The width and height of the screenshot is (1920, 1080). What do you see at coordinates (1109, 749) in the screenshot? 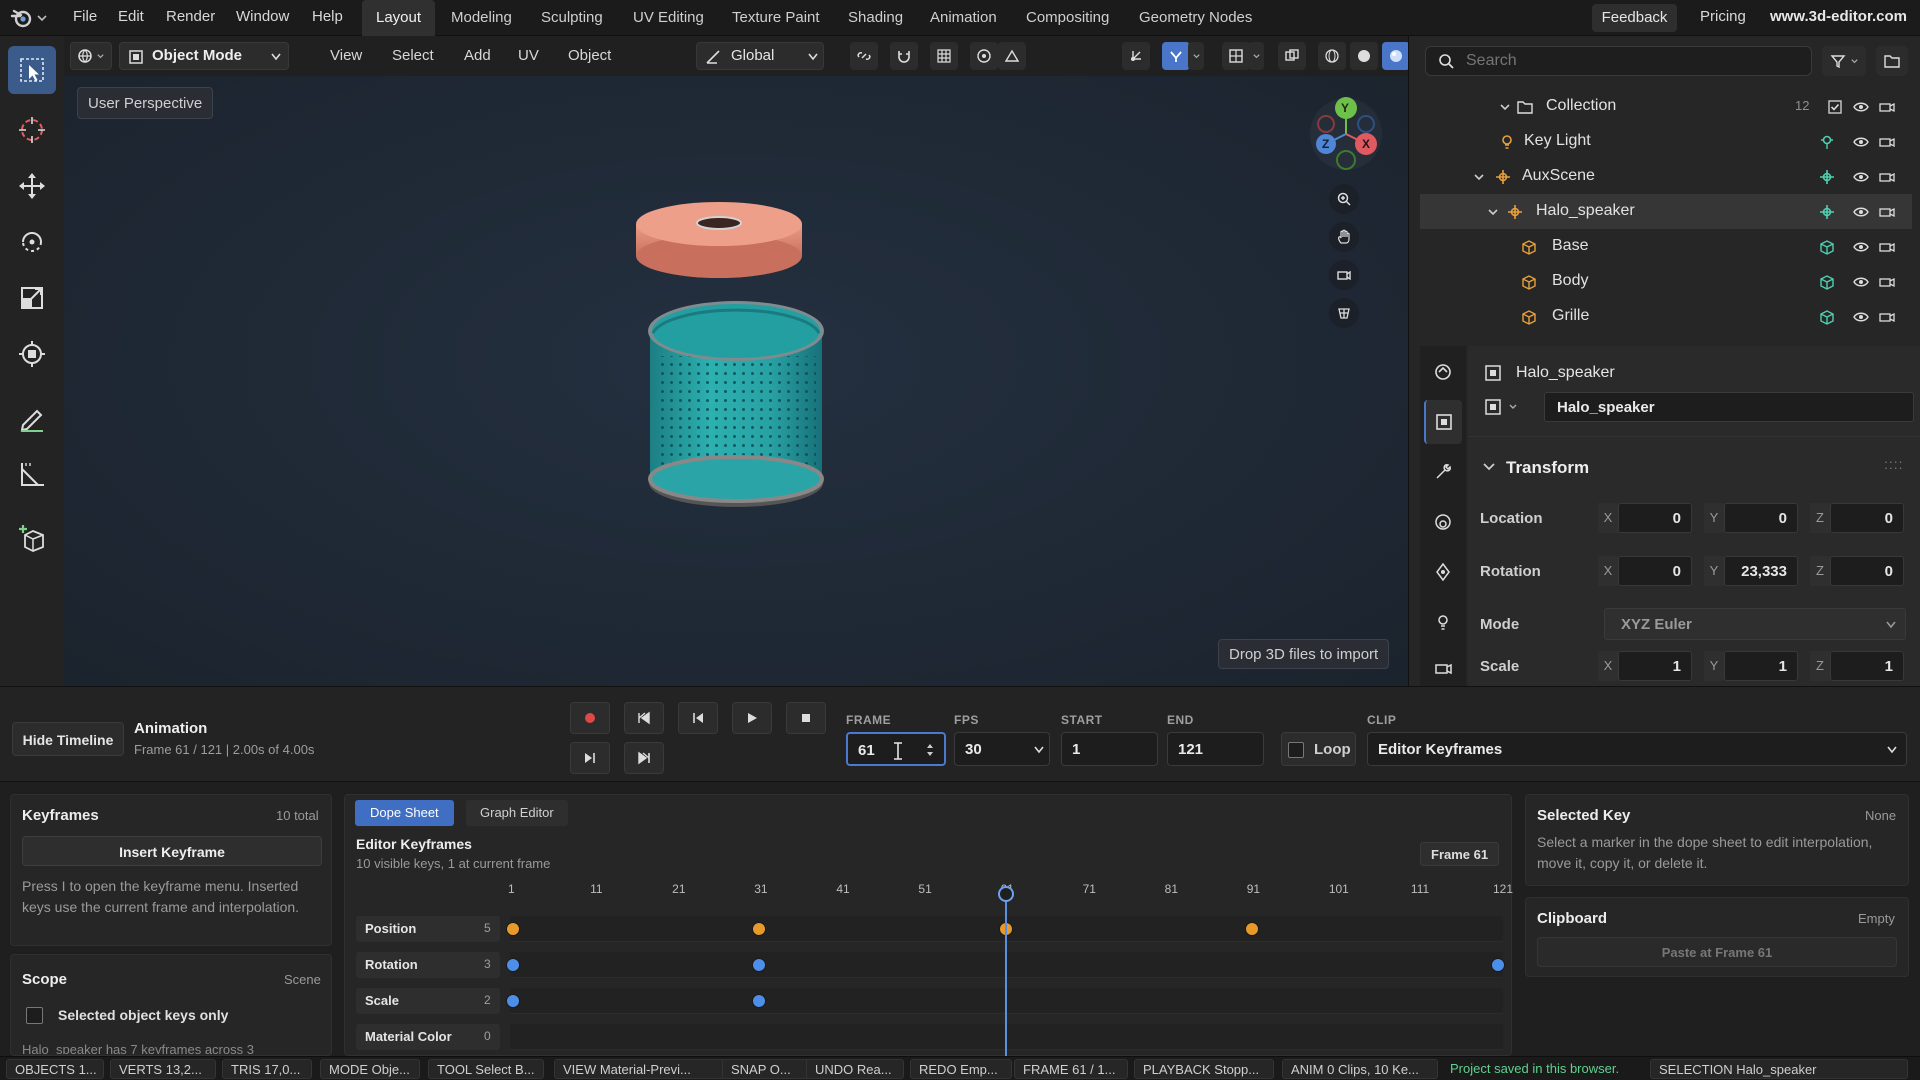
I see `start-frame-input: 1` at bounding box center [1109, 749].